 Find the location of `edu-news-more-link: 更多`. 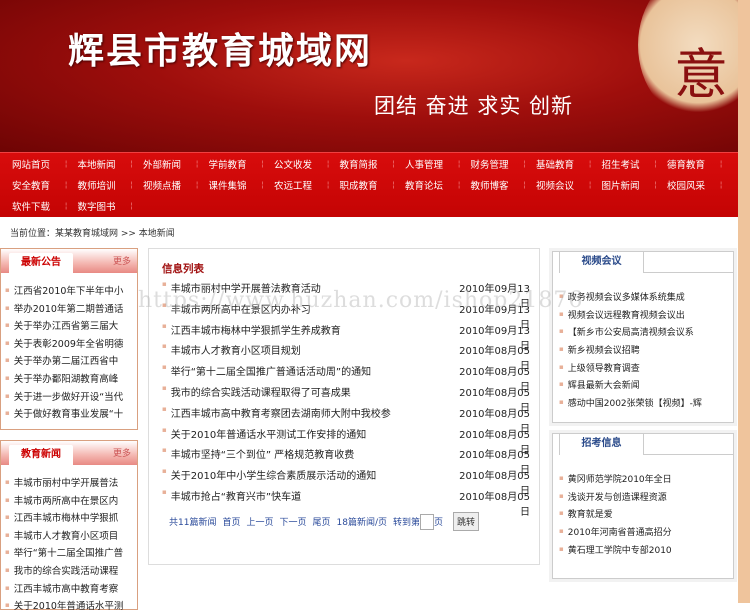

edu-news-more-link: 更多 is located at coordinates (122, 452).